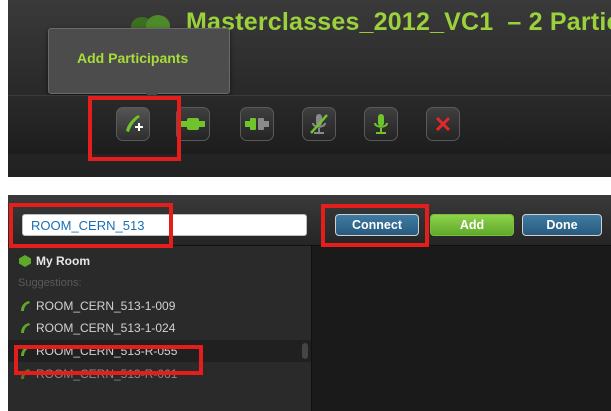 This screenshot has width=611, height=411. What do you see at coordinates (107, 351) in the screenshot?
I see `suggestion-label: ROOM_CERN_513-R-055` at bounding box center [107, 351].